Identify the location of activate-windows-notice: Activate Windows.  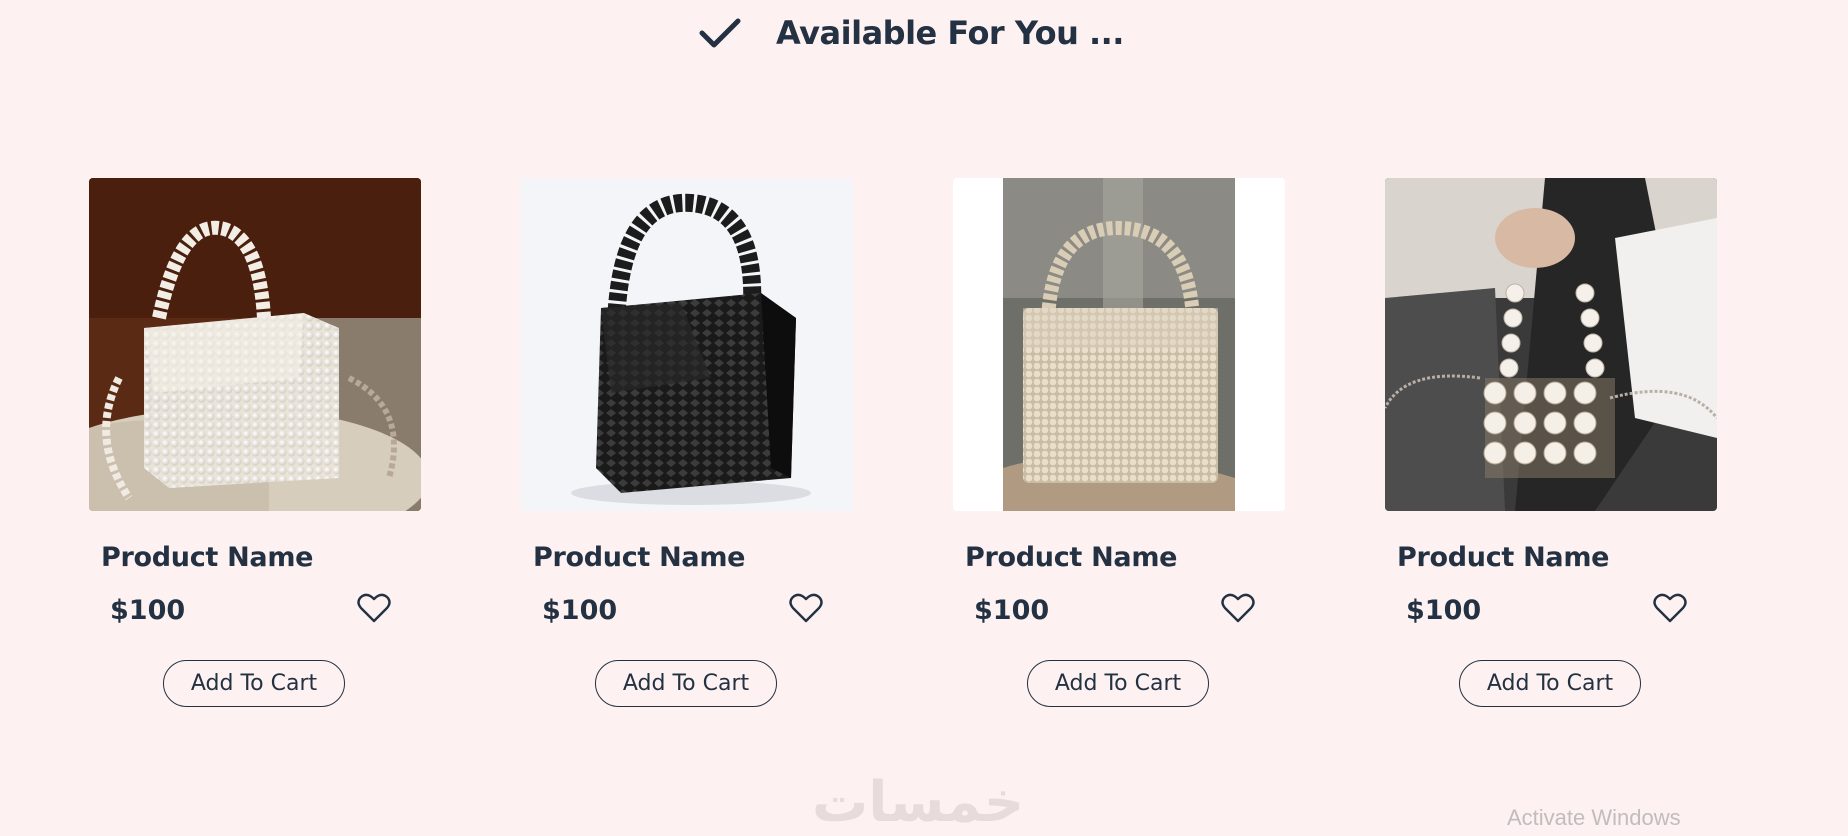
(1594, 817).